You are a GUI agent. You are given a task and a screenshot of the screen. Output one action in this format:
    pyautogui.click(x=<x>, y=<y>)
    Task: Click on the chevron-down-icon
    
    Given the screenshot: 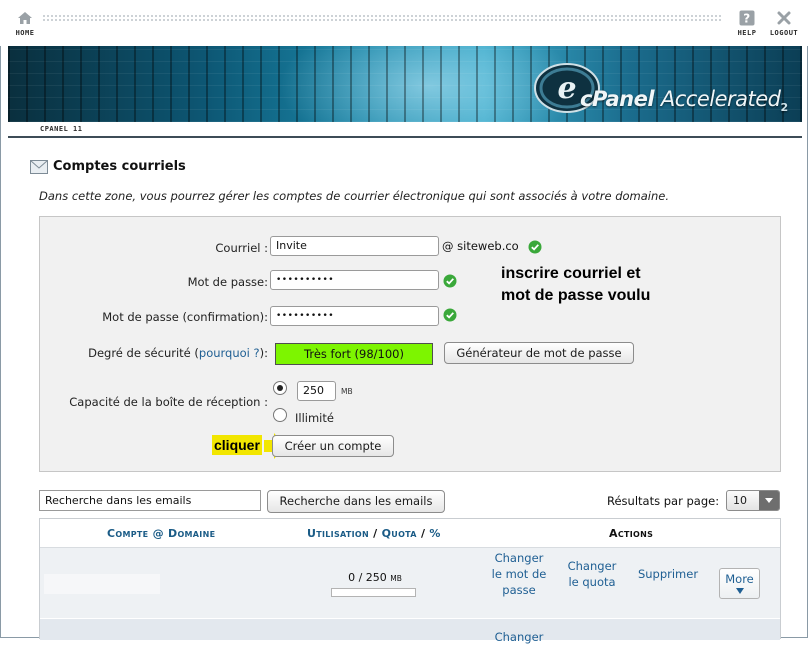 What is the action you would take?
    pyautogui.click(x=769, y=500)
    